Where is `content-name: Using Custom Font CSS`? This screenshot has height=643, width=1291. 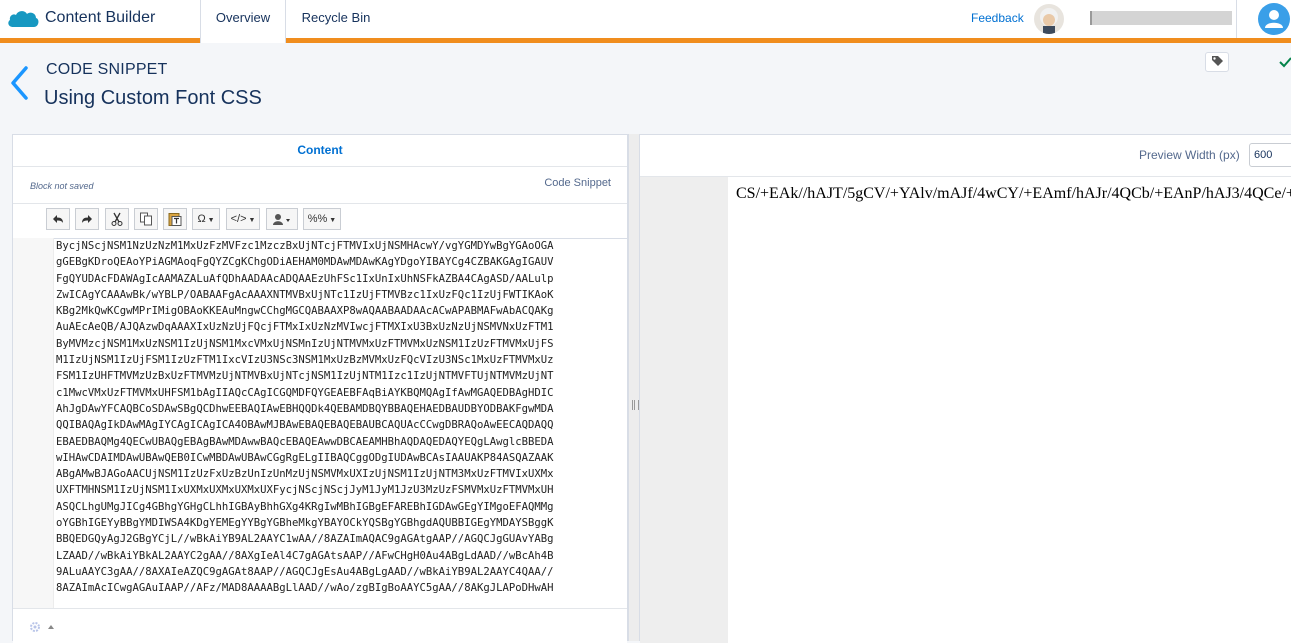
content-name: Using Custom Font CSS is located at coordinates (153, 98).